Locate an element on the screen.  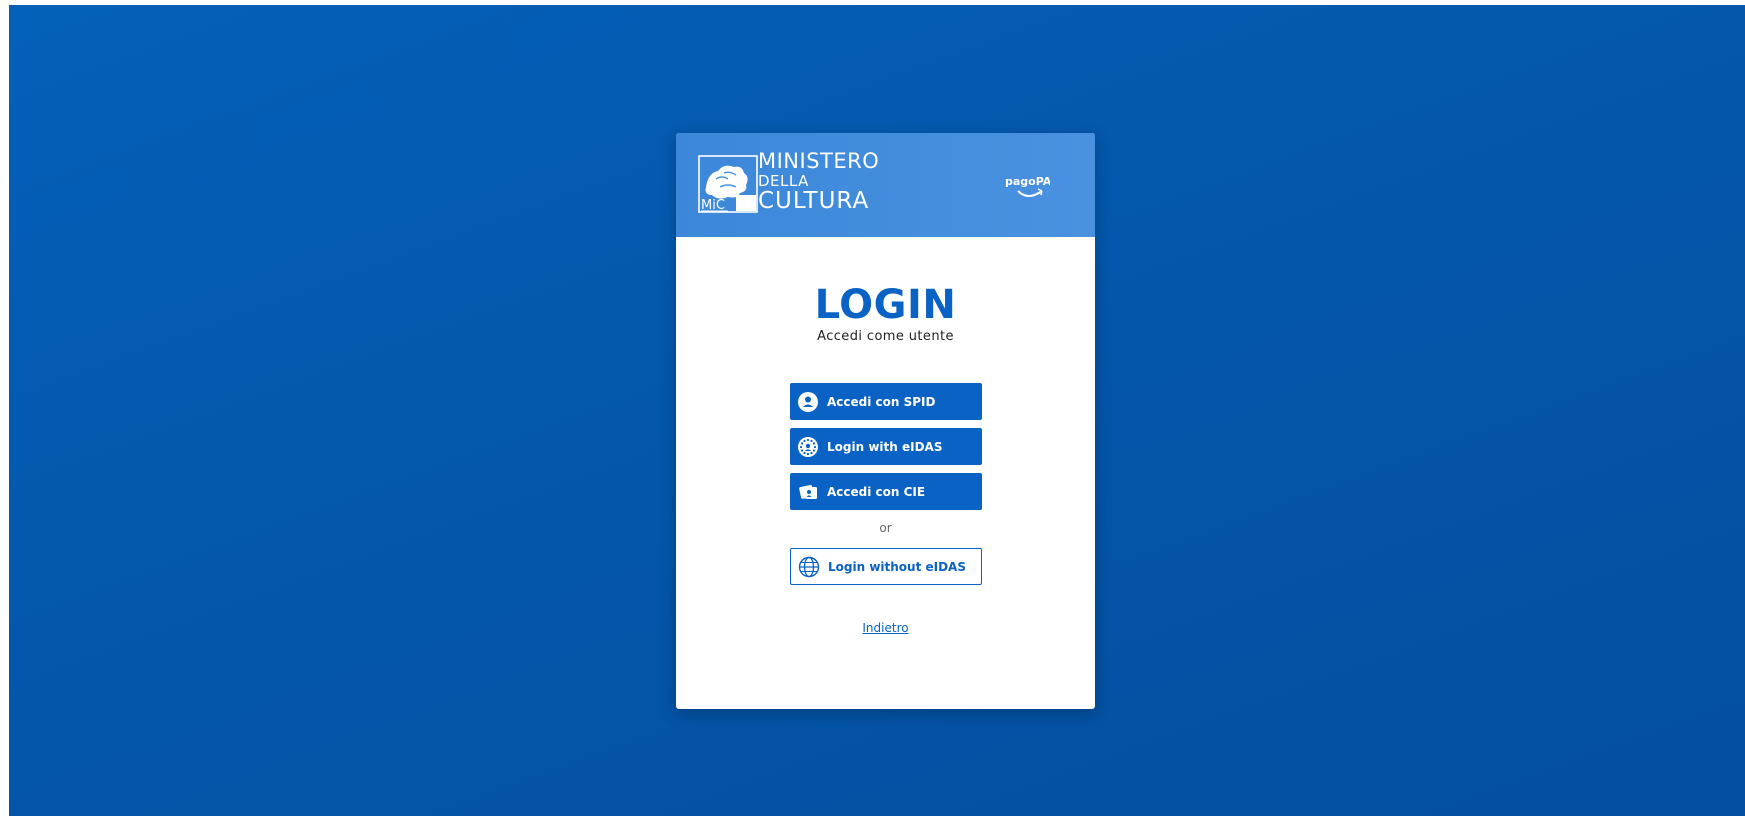
pagopa-logo: pagoPA is located at coordinates (1027, 186).